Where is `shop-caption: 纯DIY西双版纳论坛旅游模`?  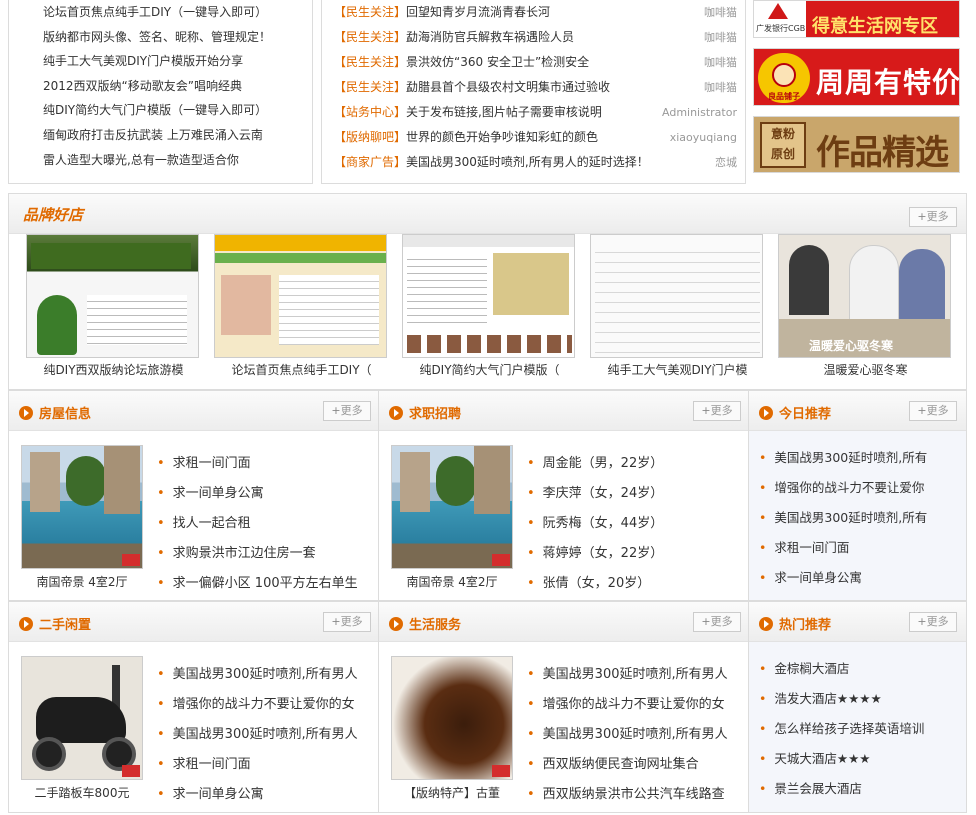
shop-caption: 纯DIY西双版纳论坛旅游模 is located at coordinates (113, 370).